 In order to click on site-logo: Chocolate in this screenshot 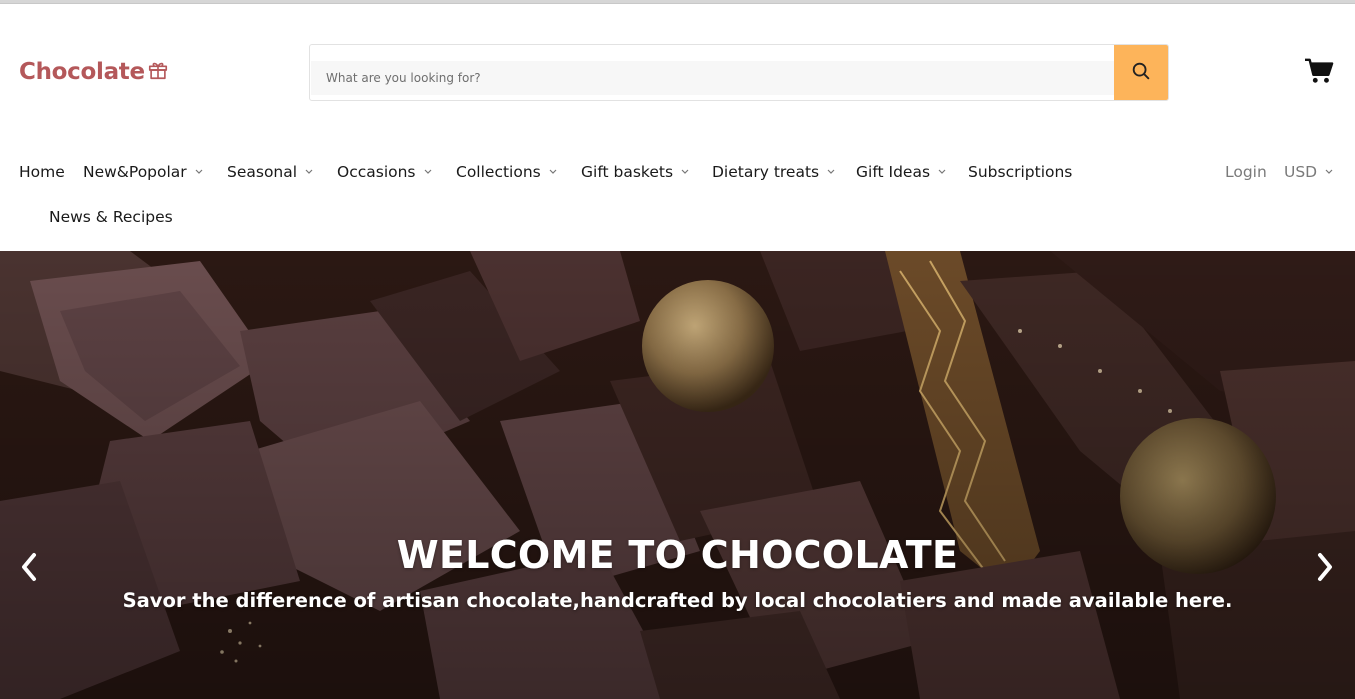, I will do `click(94, 72)`.